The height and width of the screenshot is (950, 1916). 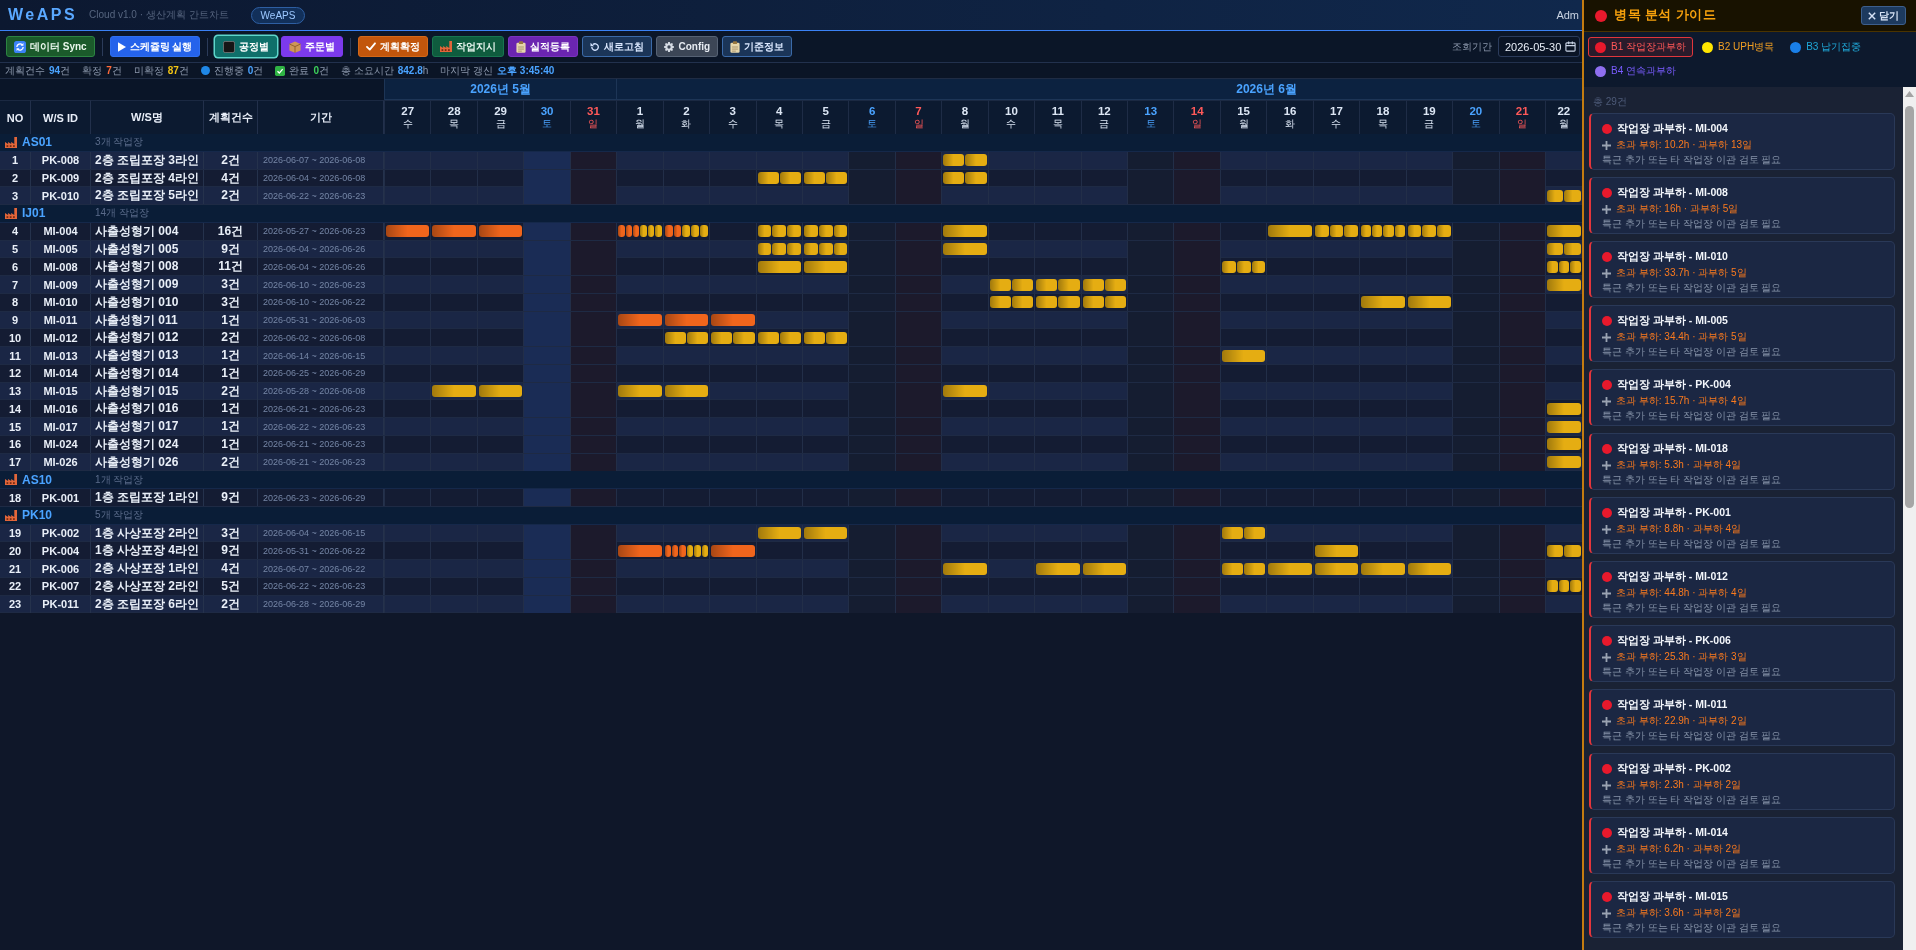 I want to click on legend-filter-tab: B1 작업장과부하, so click(x=1640, y=47).